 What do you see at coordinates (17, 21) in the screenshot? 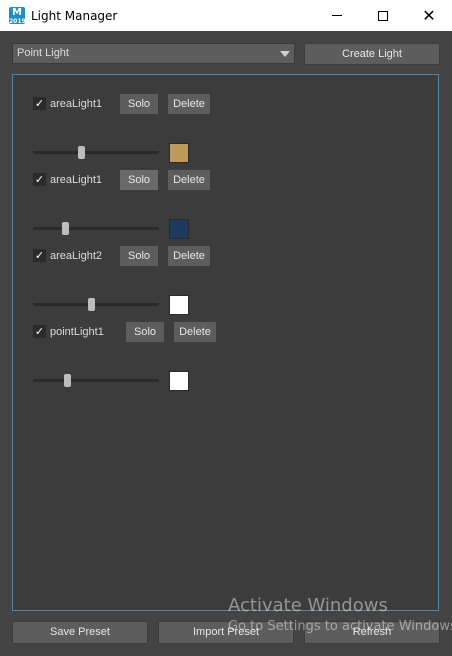
I see `app-icon-sub: 2019` at bounding box center [17, 21].